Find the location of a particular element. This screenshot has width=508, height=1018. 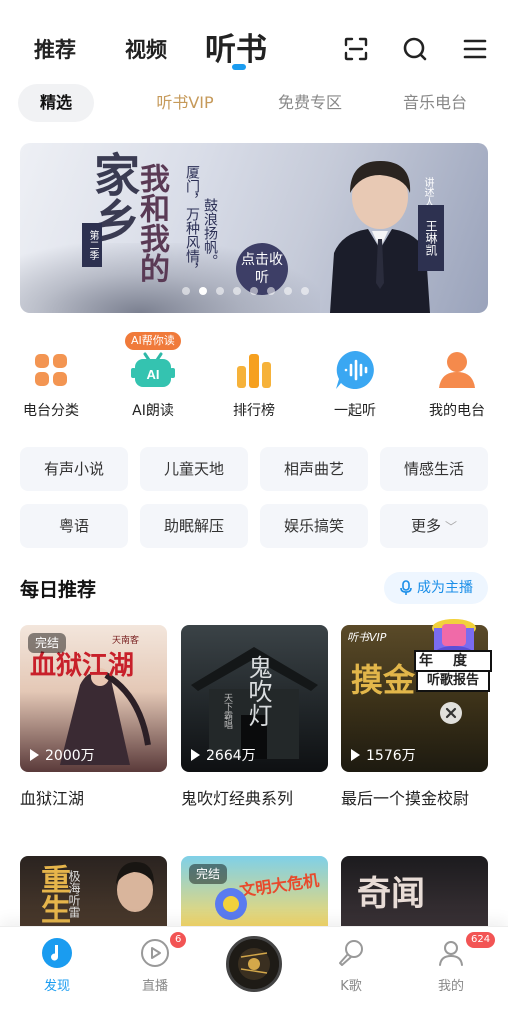

book-card: 完结 文明大危机 is located at coordinates (254, 891).